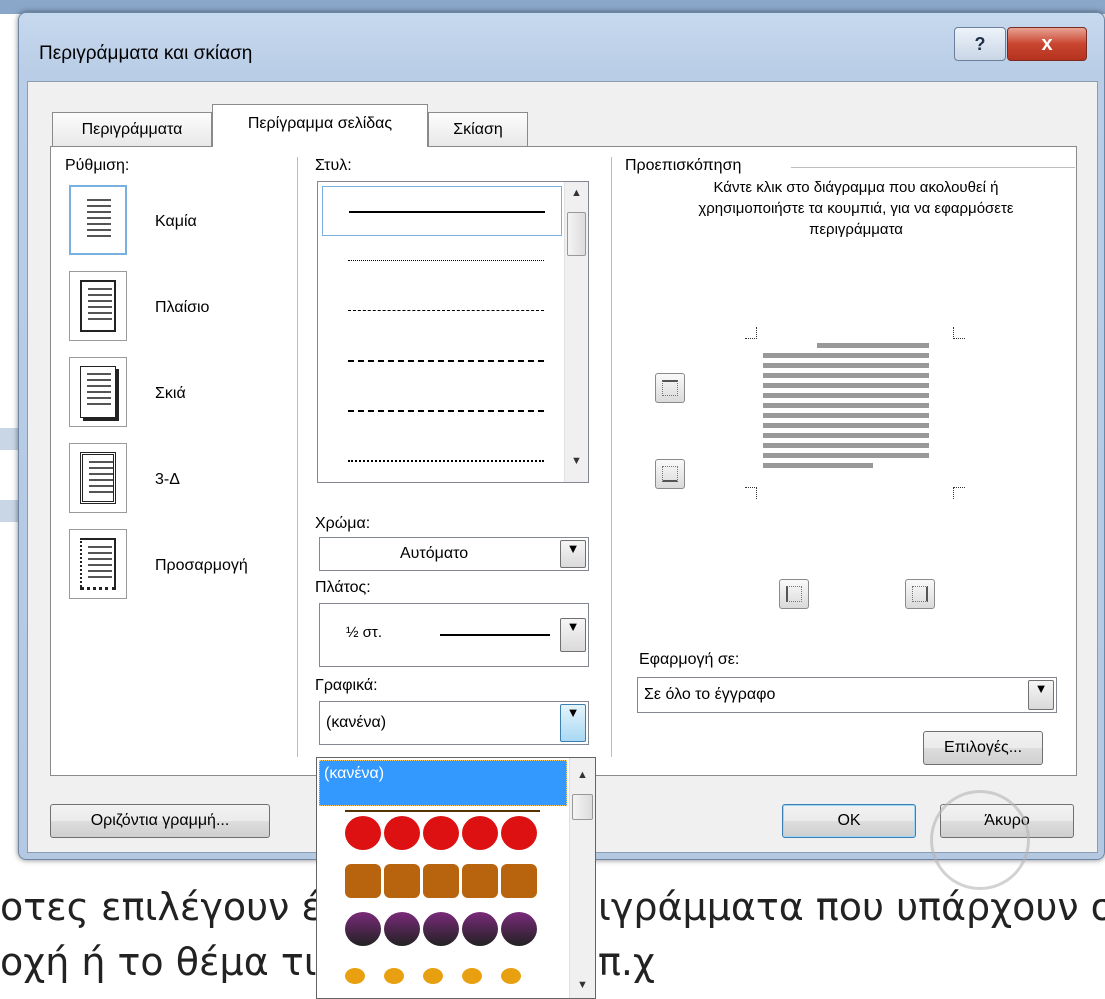 This screenshot has height=999, width=1105. I want to click on setting-none-icon, so click(98, 220).